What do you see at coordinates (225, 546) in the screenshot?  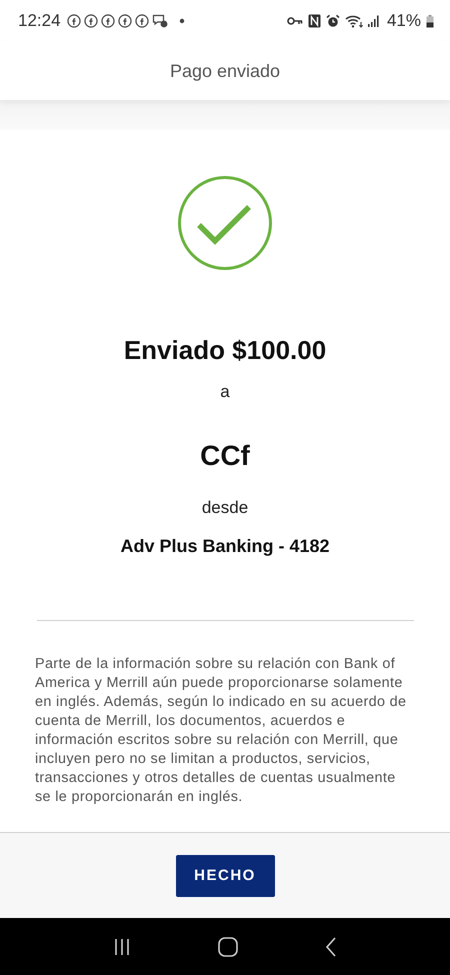 I see `account-name: Adv Plus Banking - 4182` at bounding box center [225, 546].